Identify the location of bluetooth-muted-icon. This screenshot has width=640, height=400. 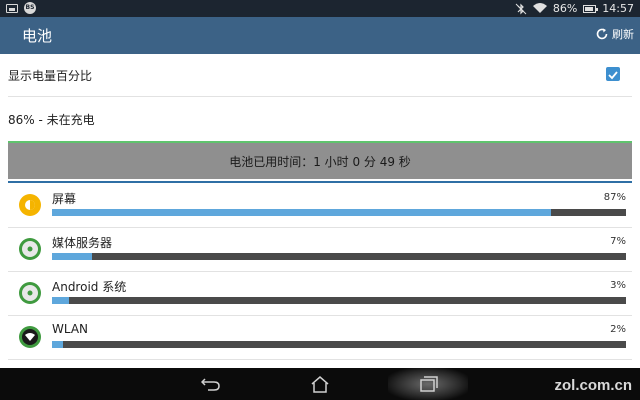
(521, 8).